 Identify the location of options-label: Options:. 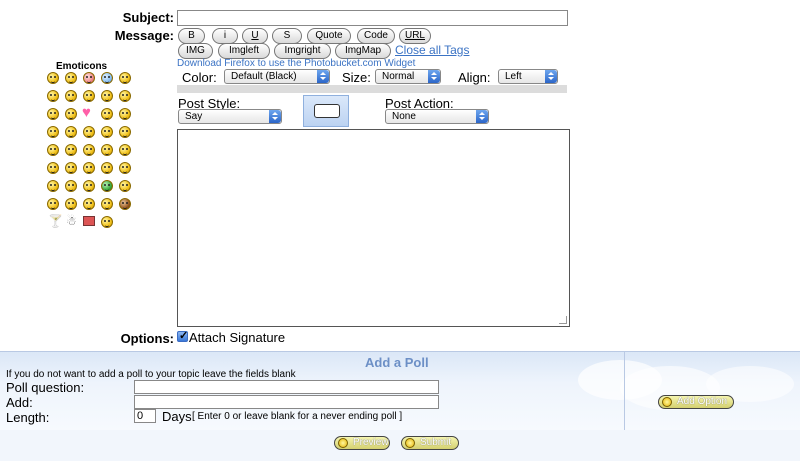
(147, 338).